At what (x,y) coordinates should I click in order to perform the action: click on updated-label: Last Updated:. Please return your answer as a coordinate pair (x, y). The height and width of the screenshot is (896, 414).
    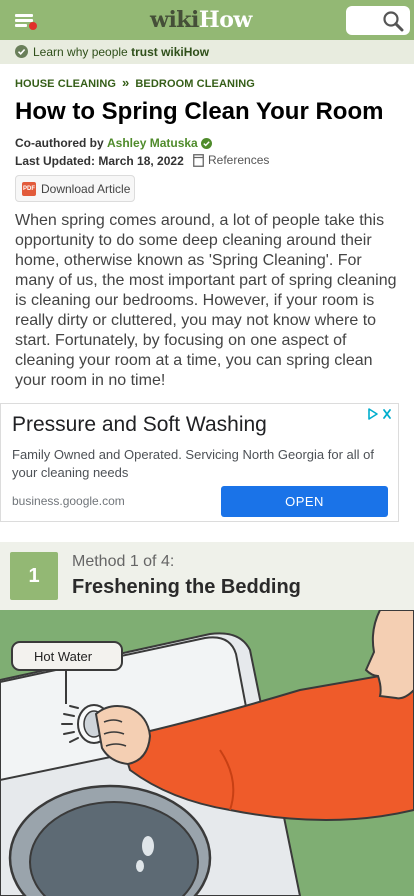
    Looking at the image, I should click on (55, 161).